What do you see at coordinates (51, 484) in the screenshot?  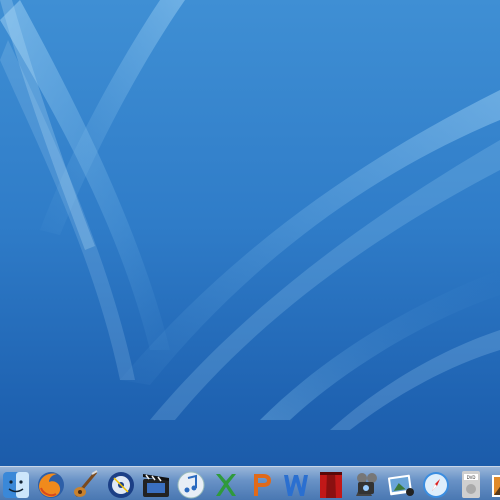 I see `firefox-icon` at bounding box center [51, 484].